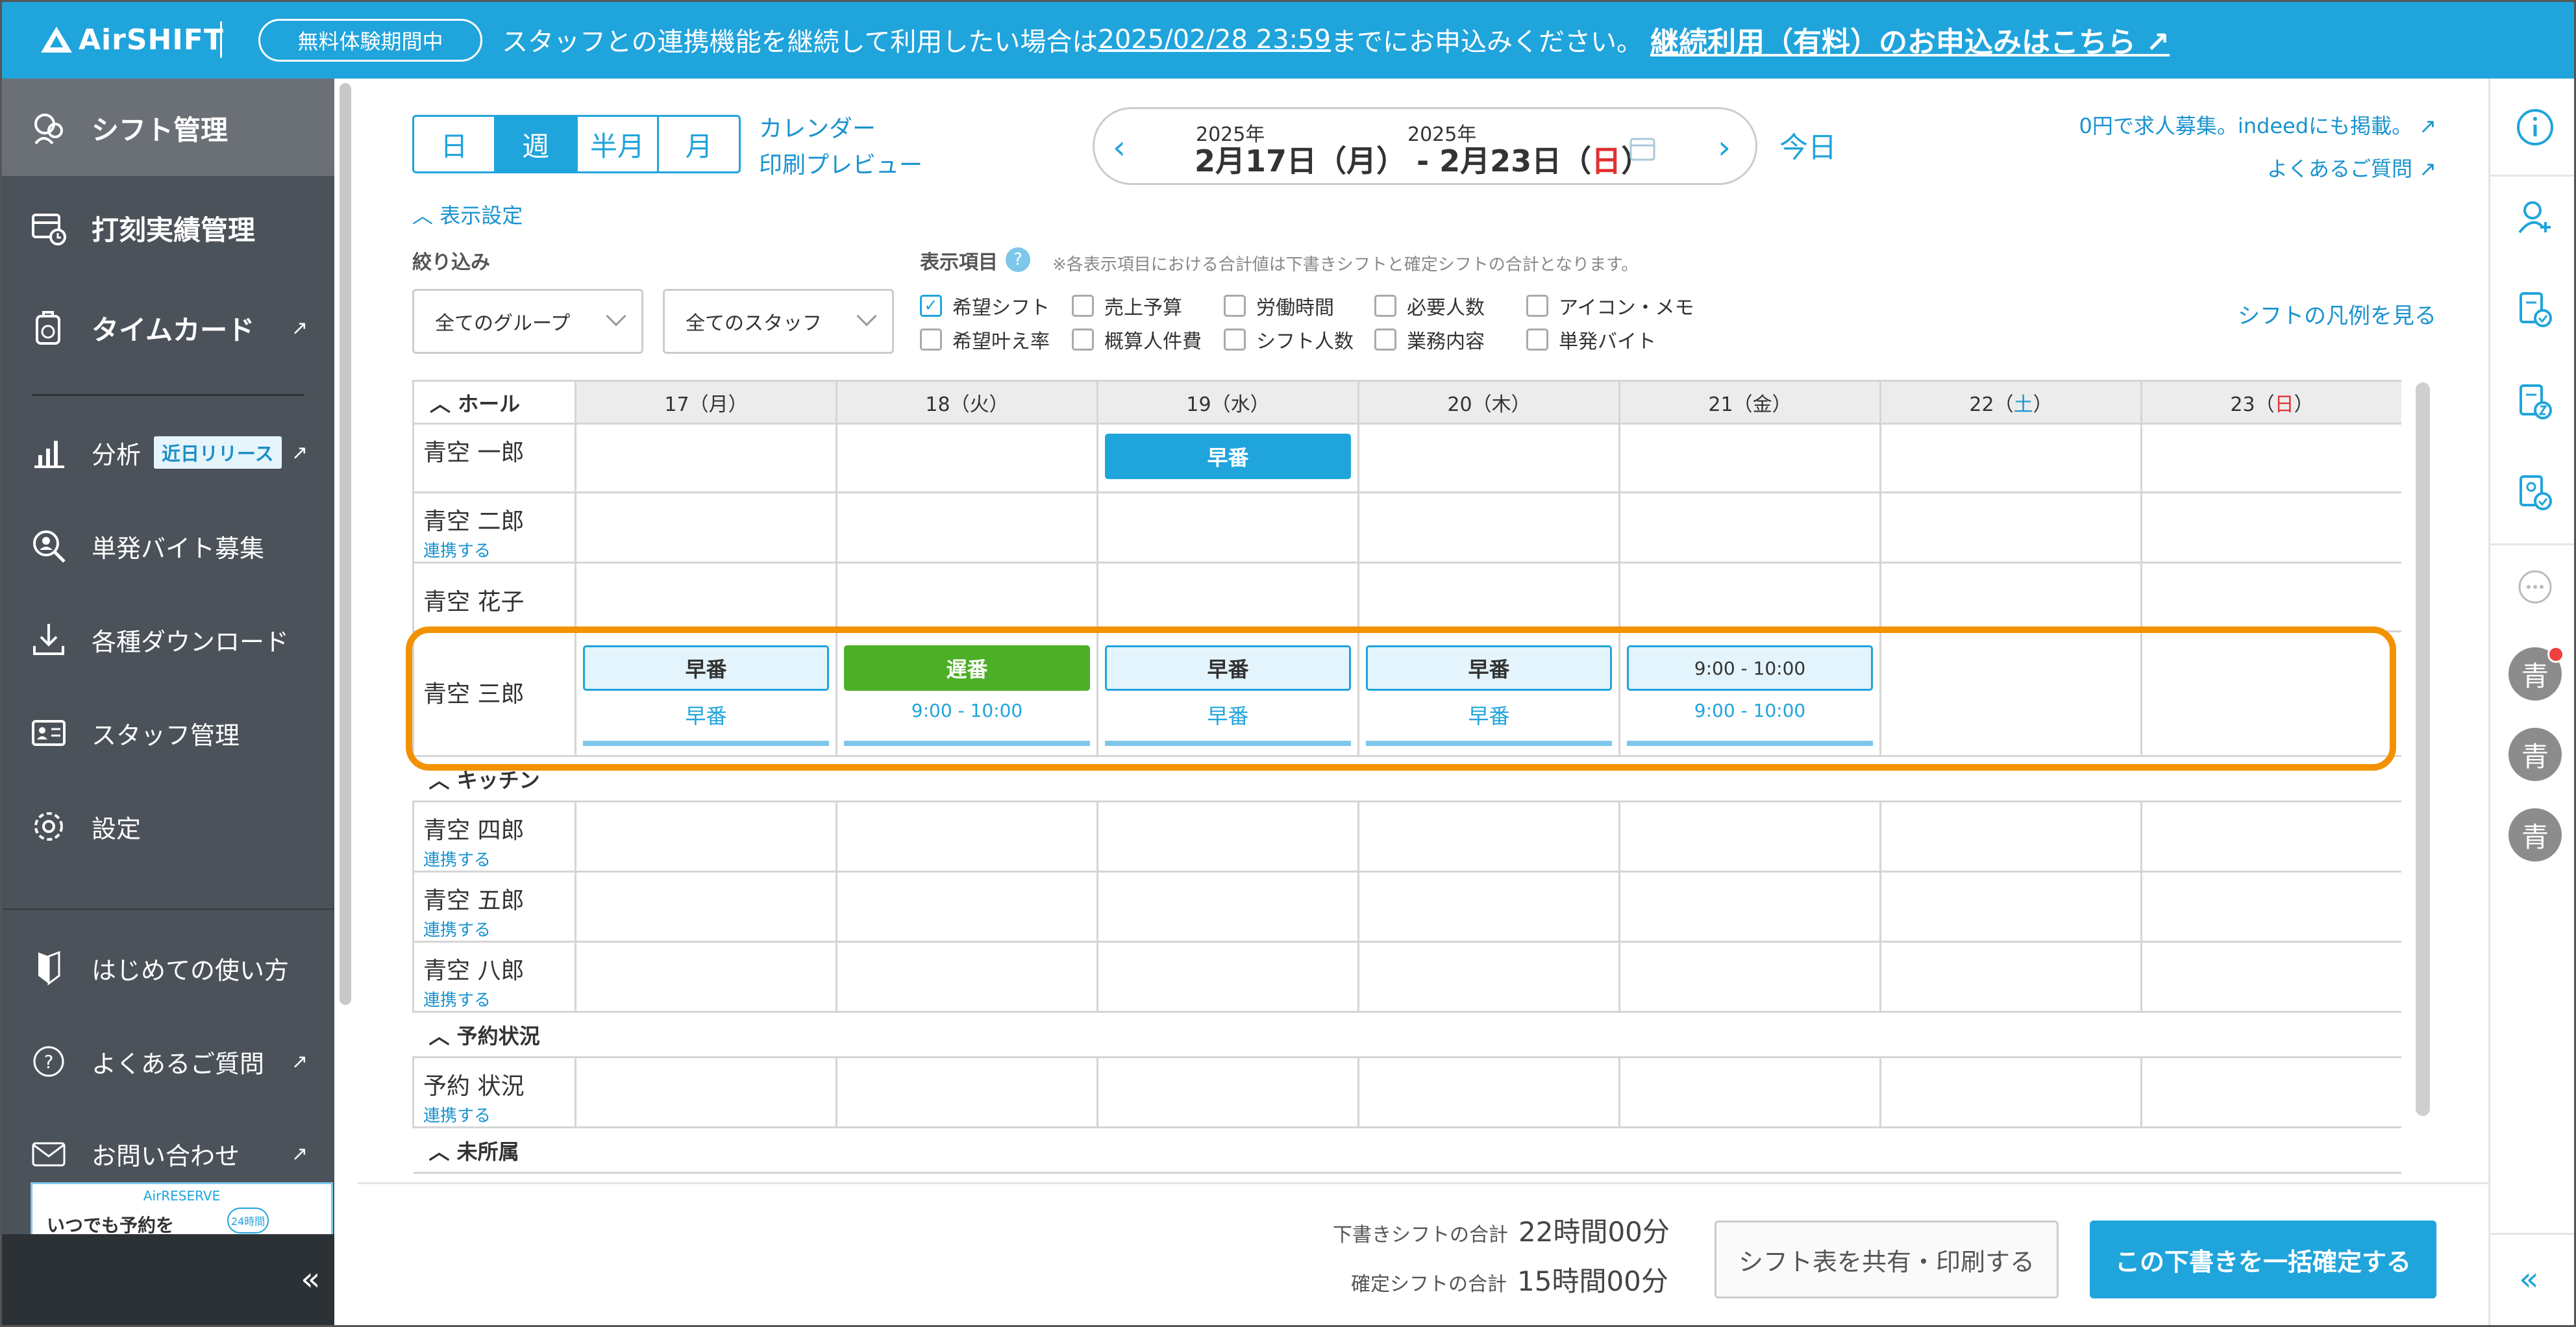 The image size is (2576, 1327). I want to click on staff-name-cell: 青空 花子, so click(494, 597).